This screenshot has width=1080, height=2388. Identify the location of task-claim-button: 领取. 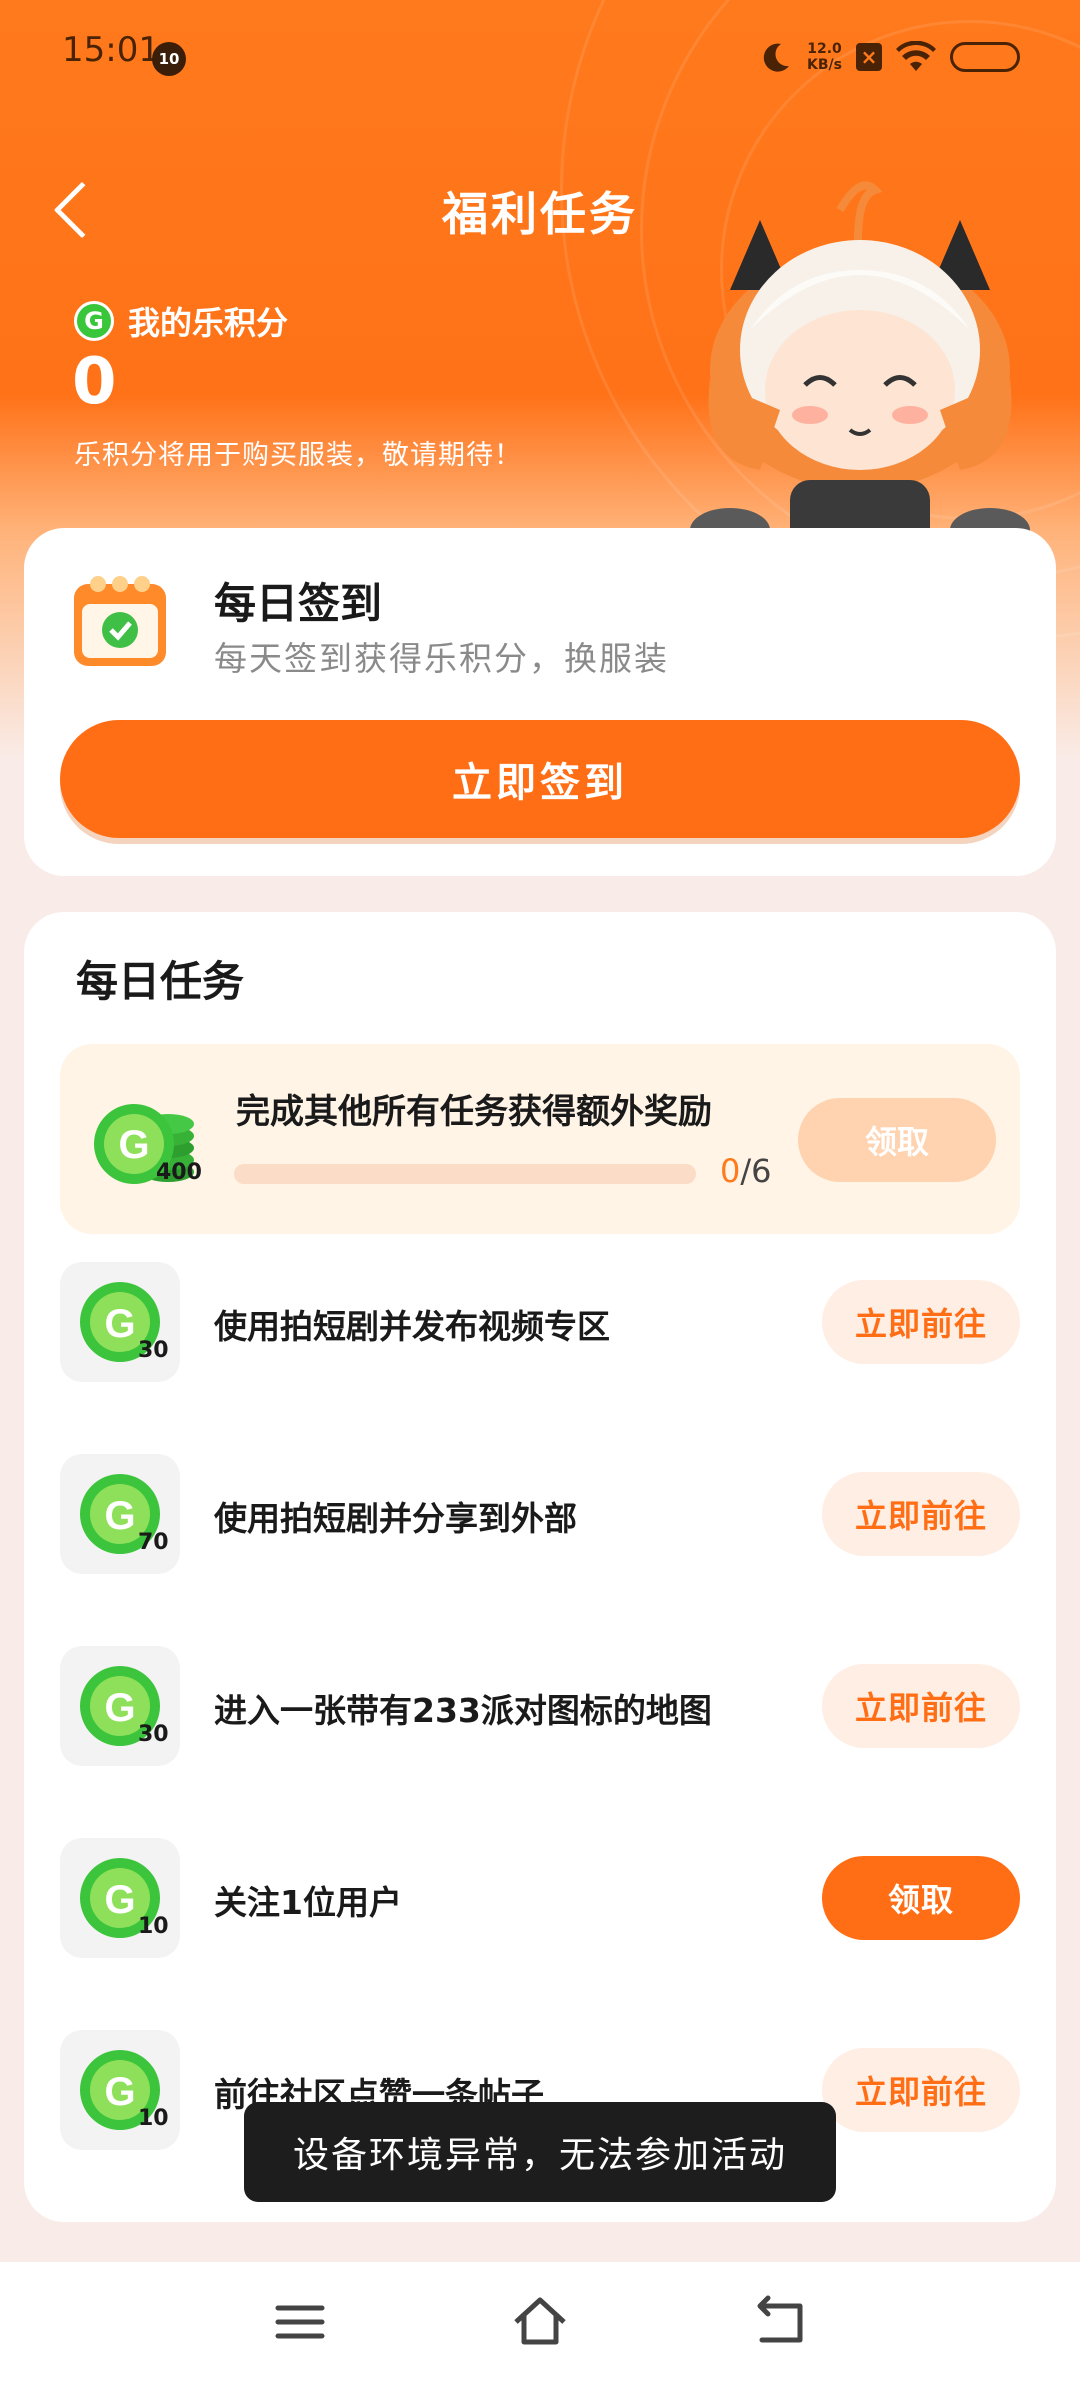
(921, 1898).